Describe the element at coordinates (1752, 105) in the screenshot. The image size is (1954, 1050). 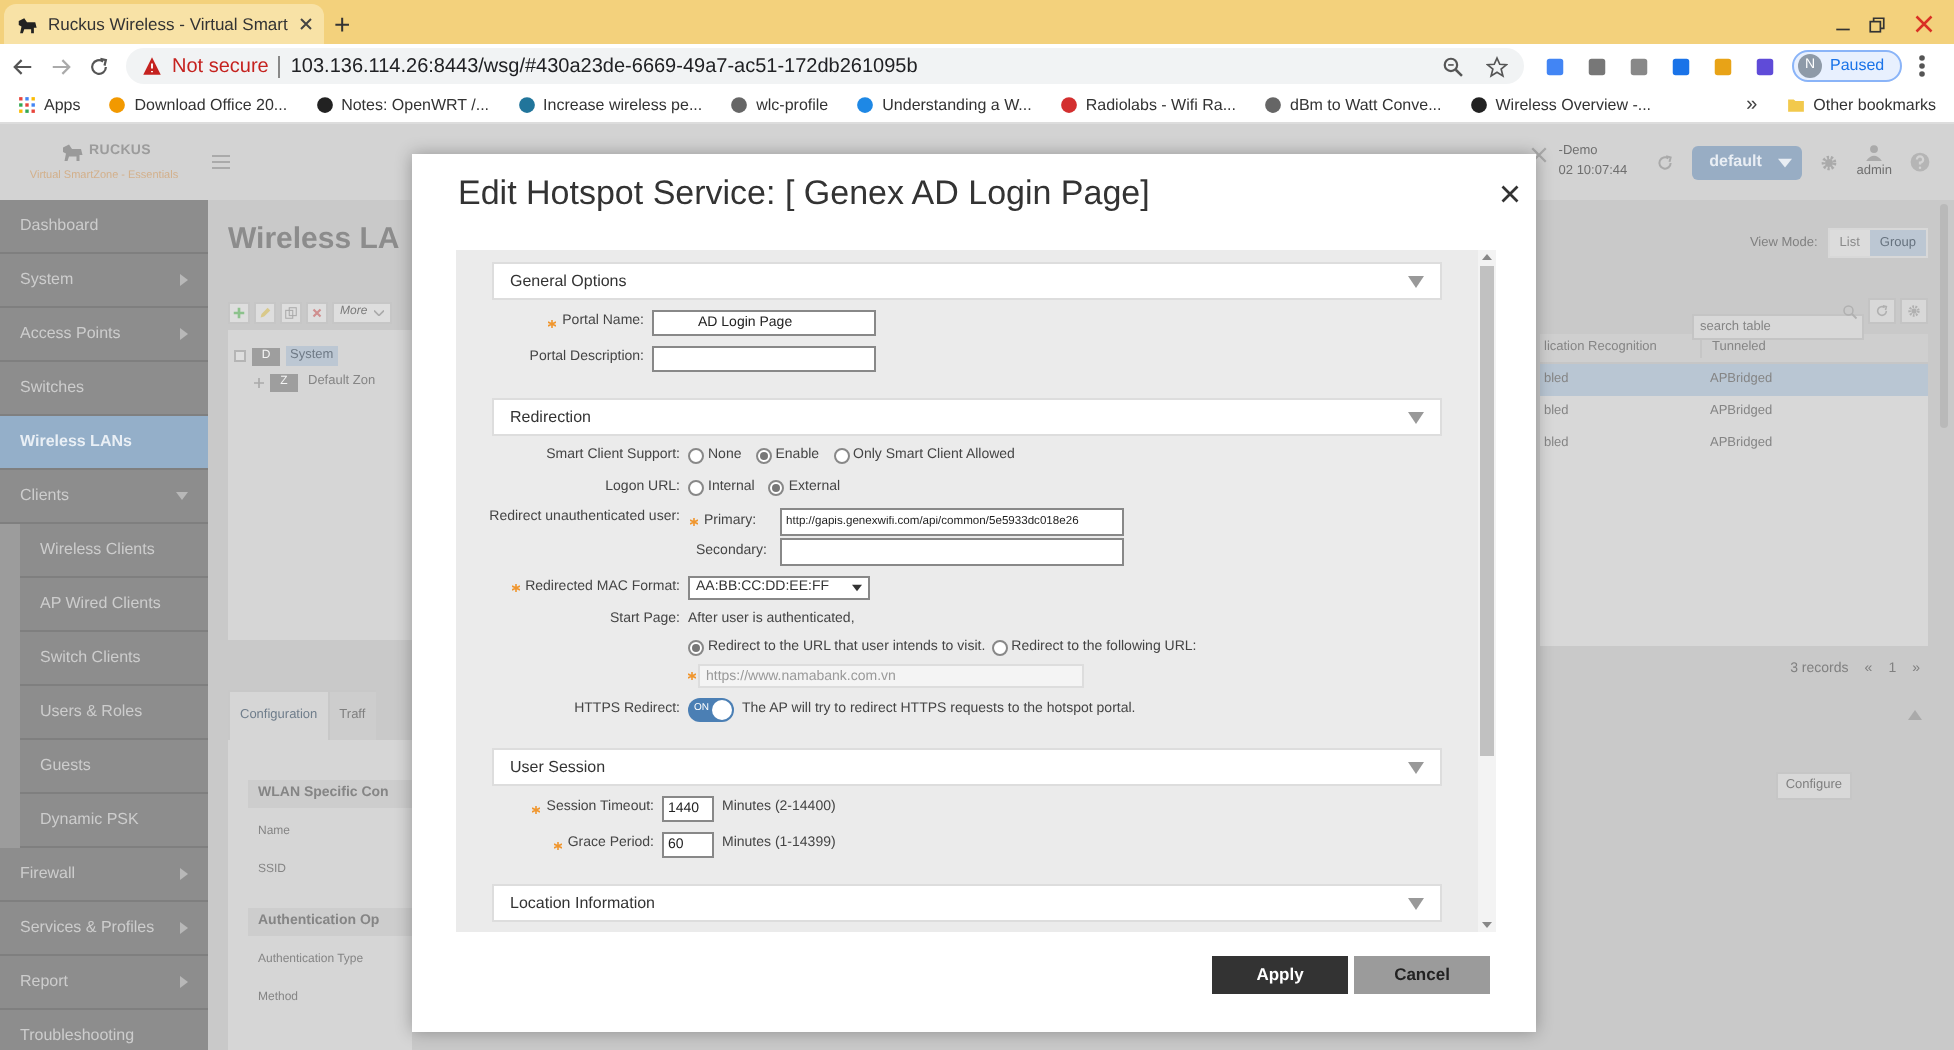
I see `more-bookmarks-button: »` at that location.